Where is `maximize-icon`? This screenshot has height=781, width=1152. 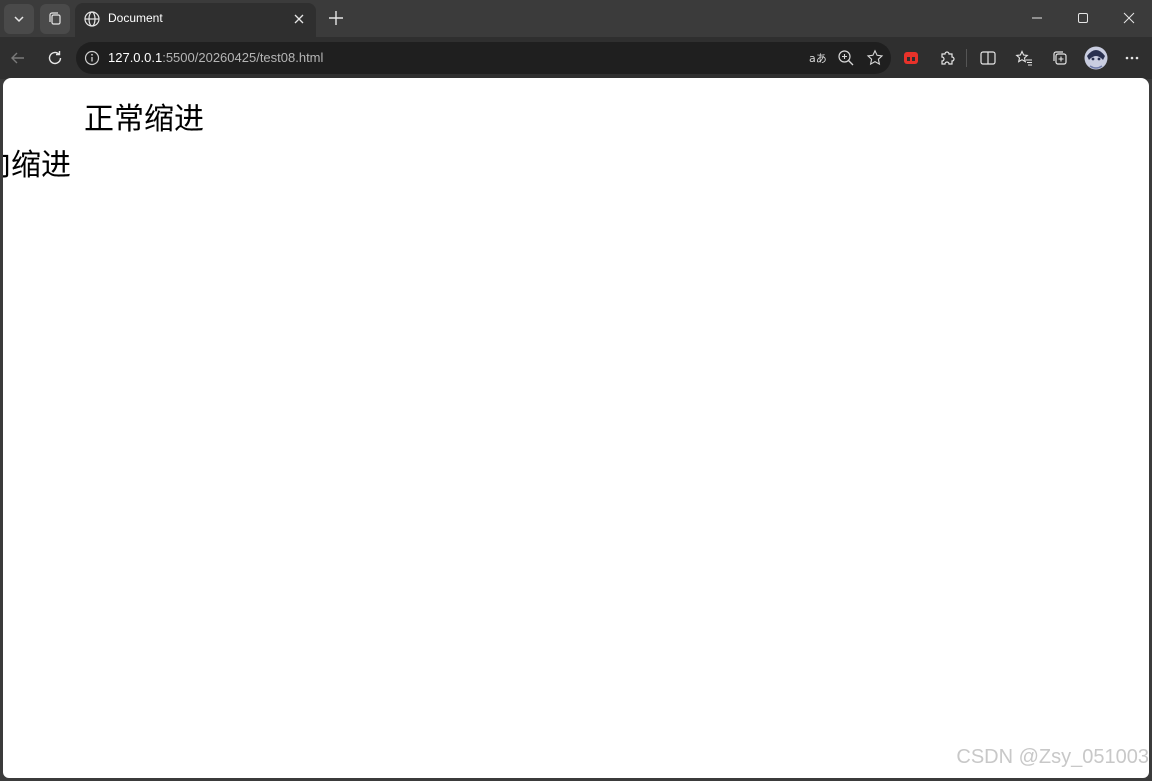
maximize-icon is located at coordinates (1083, 18).